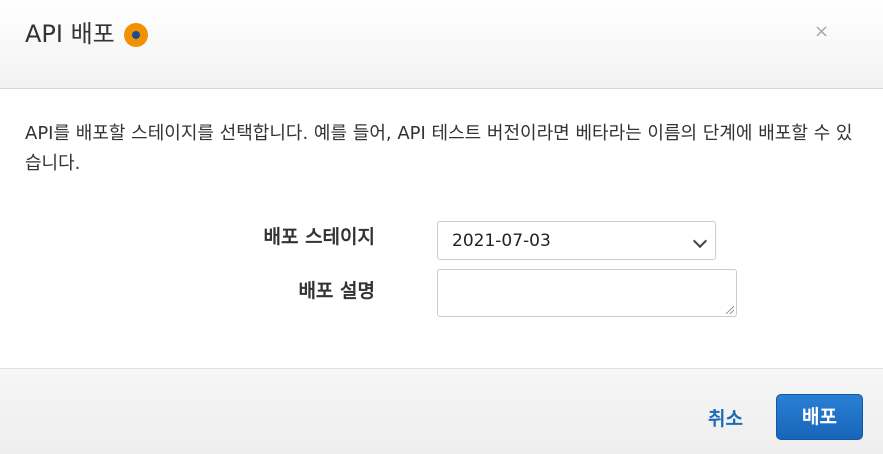 The height and width of the screenshot is (454, 883). Describe the element at coordinates (70, 34) in the screenshot. I see `dialog-title: API 배포` at that location.